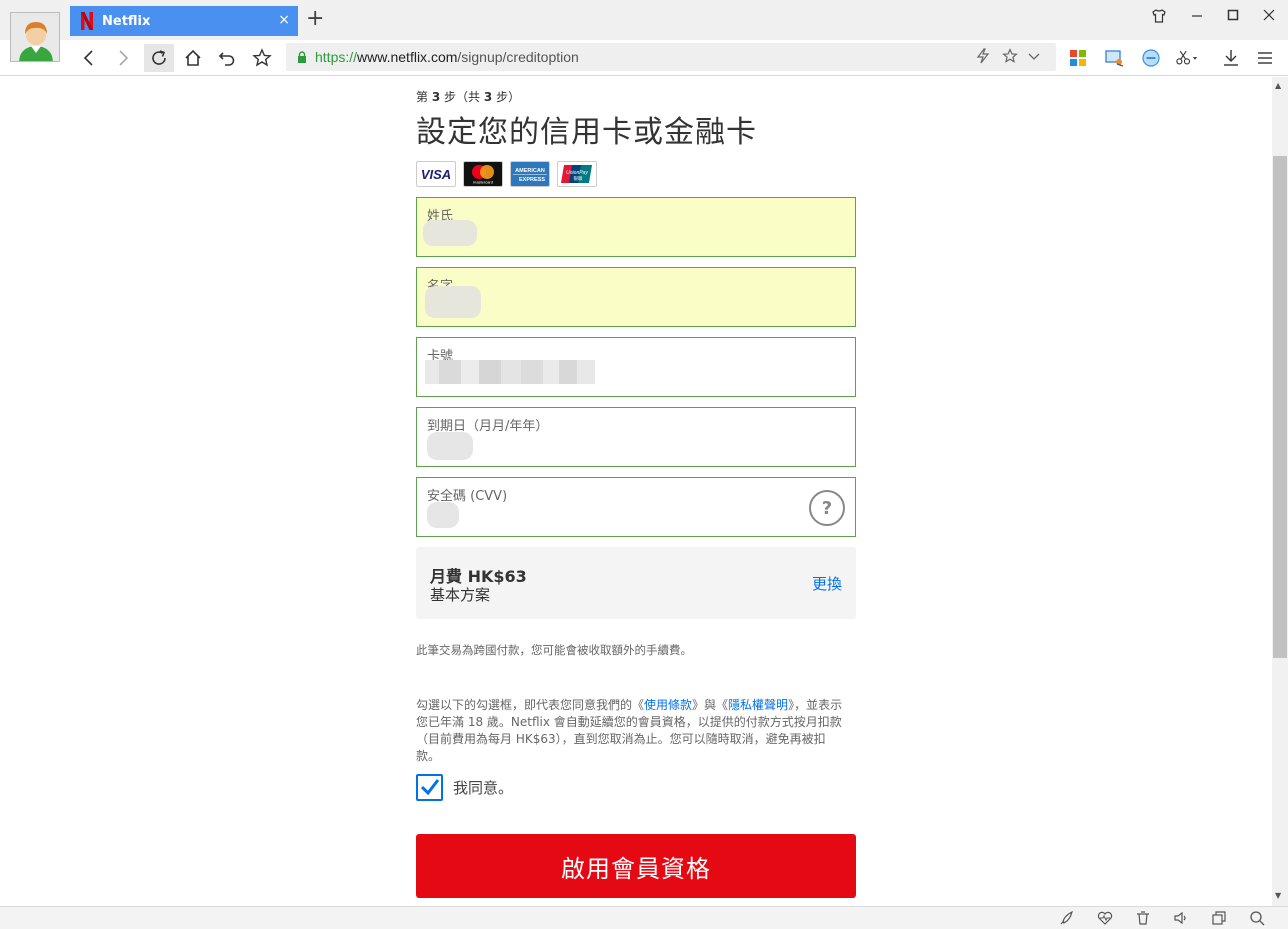 The image size is (1288, 929). Describe the element at coordinates (644, 917) in the screenshot. I see `browser-statusbar` at that location.